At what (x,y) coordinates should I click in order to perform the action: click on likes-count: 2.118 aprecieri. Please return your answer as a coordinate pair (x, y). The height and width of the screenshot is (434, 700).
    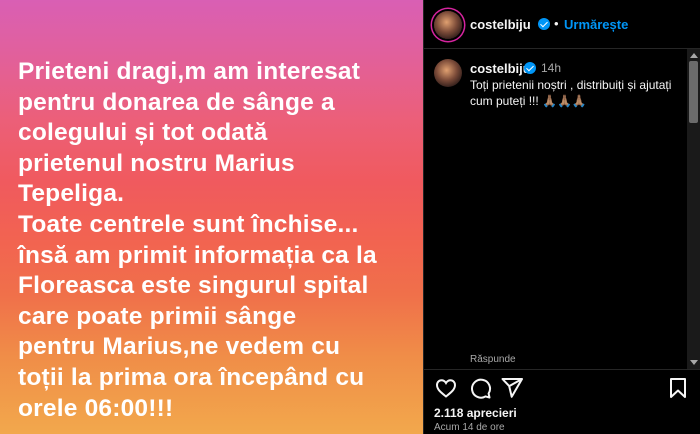
    Looking at the image, I should click on (475, 413).